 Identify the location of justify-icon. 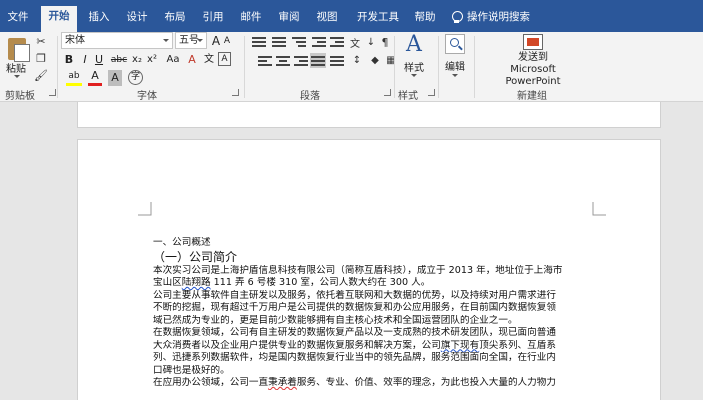
(318, 60).